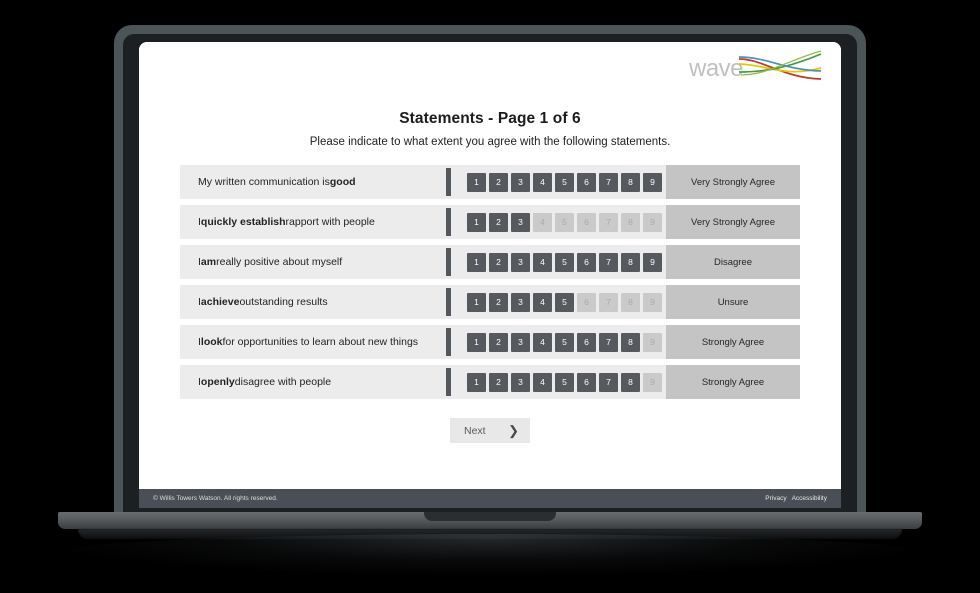 The height and width of the screenshot is (593, 980). Describe the element at coordinates (733, 302) in the screenshot. I see `answer-label: Unsure` at that location.